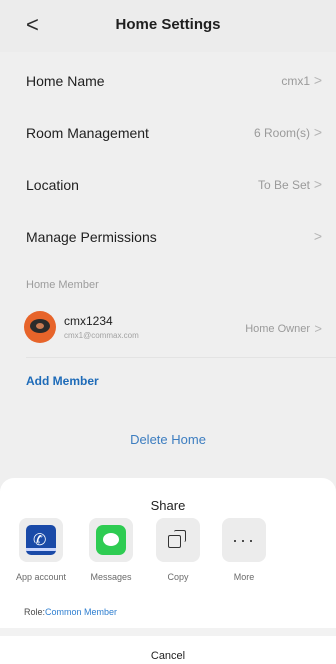 Image resolution: width=336 pixels, height=664 pixels. I want to click on divider, so click(181, 357).